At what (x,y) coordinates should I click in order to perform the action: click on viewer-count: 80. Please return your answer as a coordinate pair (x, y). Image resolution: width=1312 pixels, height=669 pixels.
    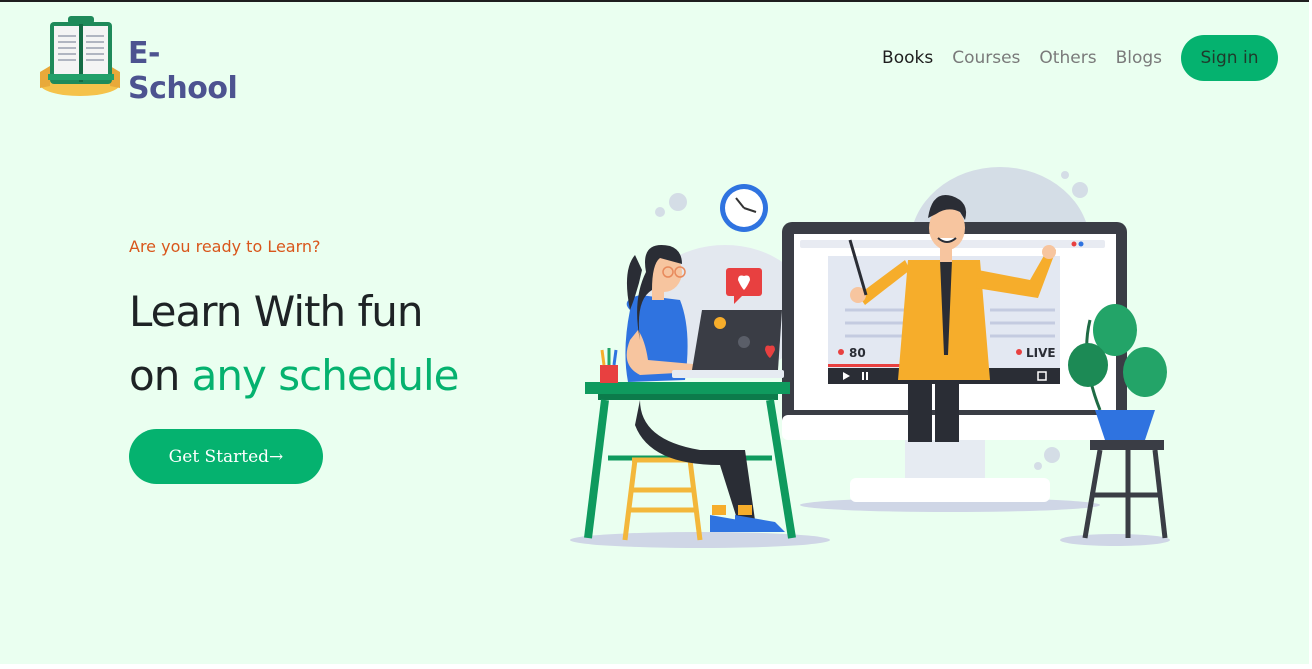
    Looking at the image, I should click on (857, 353).